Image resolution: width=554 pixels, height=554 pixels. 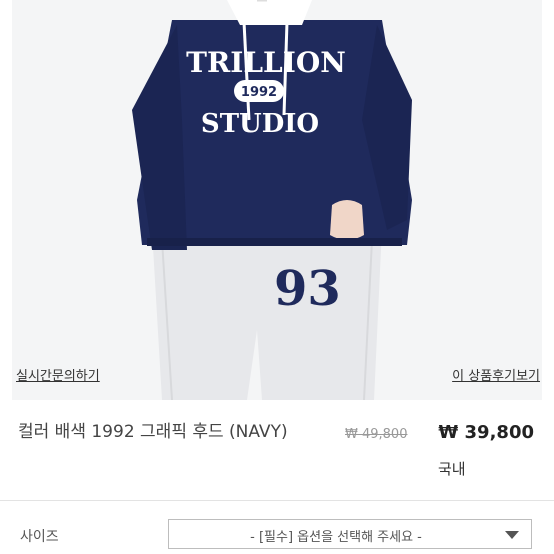 What do you see at coordinates (496, 374) in the screenshot?
I see `view-reviews-link: 이 상품후기보기` at bounding box center [496, 374].